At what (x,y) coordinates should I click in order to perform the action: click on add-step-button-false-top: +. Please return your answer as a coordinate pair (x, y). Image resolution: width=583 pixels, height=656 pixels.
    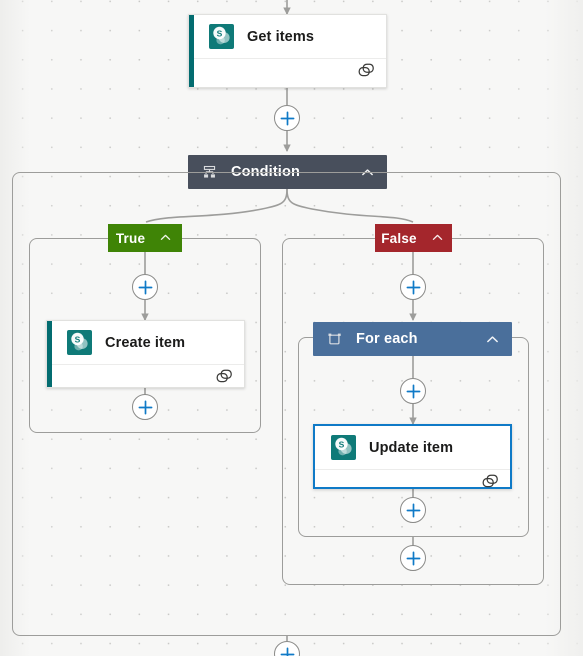
    Looking at the image, I should click on (413, 287).